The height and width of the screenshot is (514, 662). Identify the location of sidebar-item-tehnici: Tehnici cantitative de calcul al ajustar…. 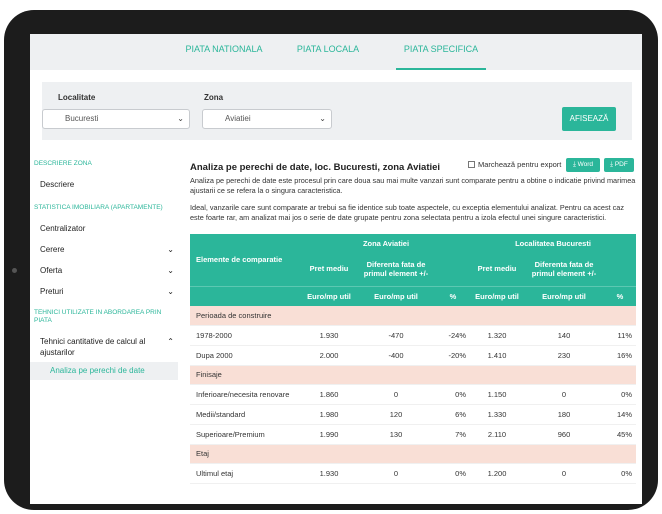
(104, 347).